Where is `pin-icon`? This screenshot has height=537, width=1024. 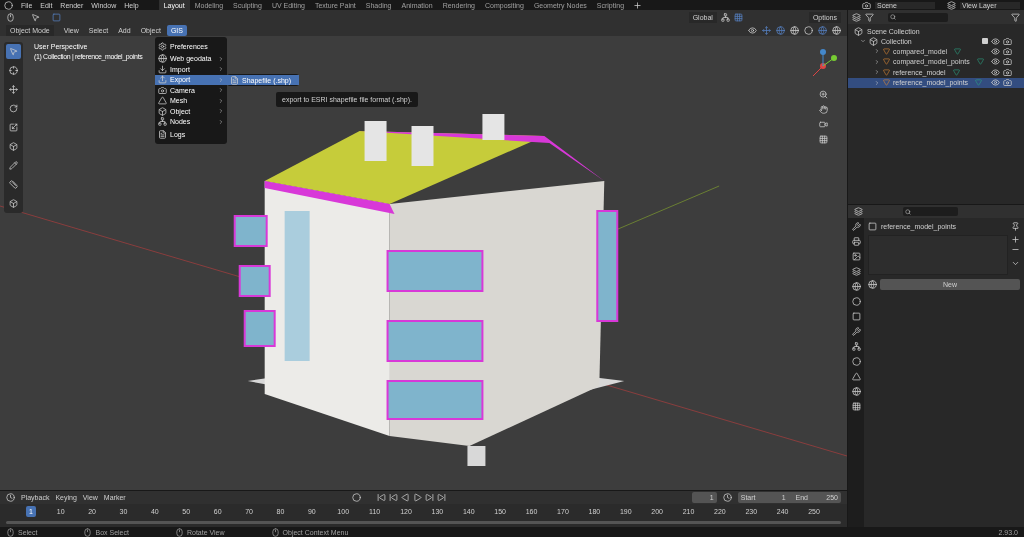
pin-icon is located at coordinates (1015, 226).